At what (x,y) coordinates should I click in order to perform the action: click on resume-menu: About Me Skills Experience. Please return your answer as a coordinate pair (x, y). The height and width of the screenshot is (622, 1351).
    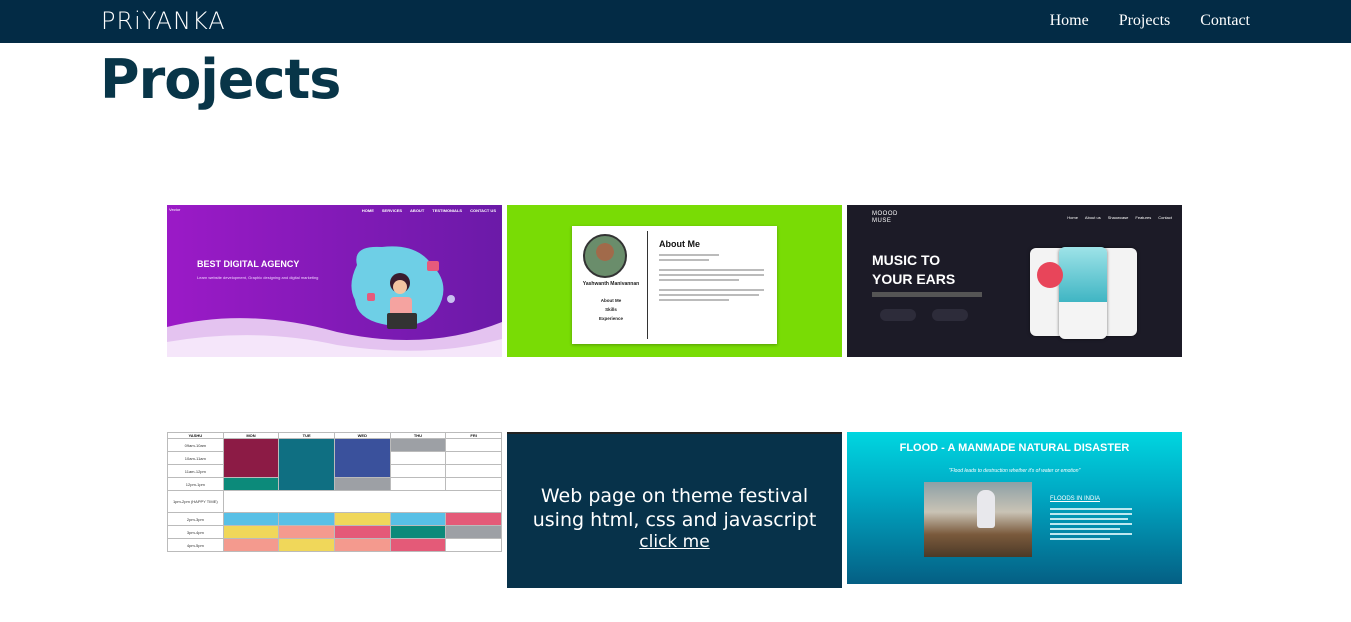
    Looking at the image, I should click on (611, 309).